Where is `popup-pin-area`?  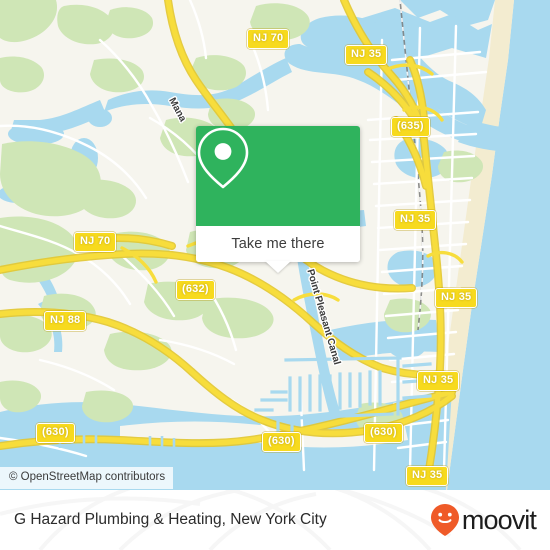
popup-pin-area is located at coordinates (278, 176).